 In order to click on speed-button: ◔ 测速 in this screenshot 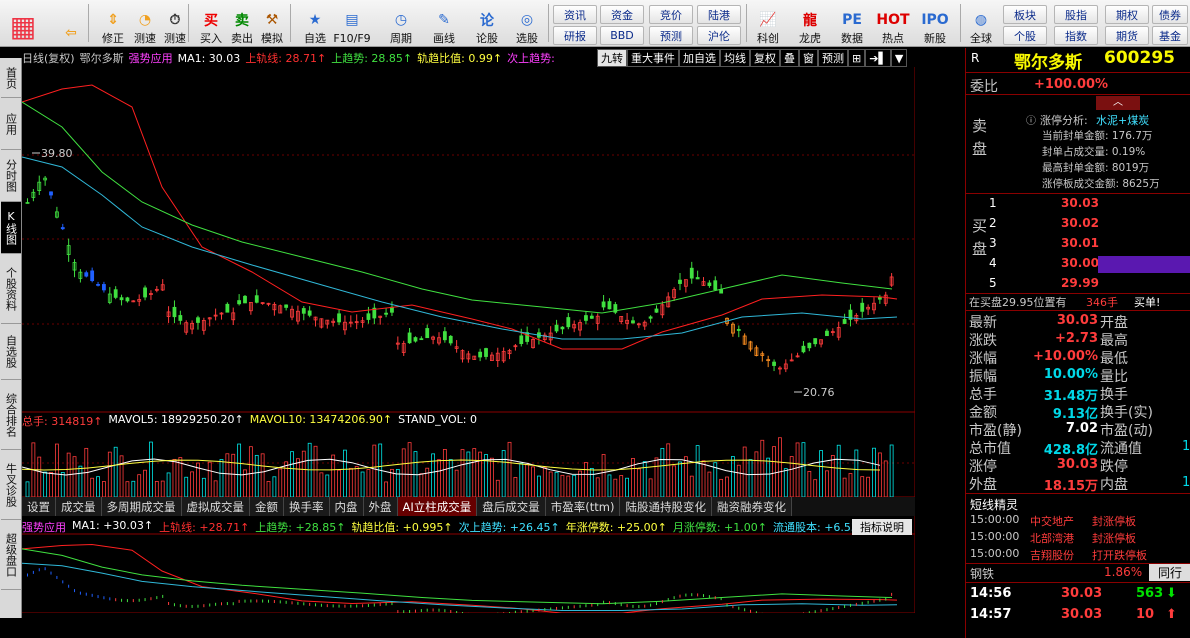, I will do `click(145, 23)`.